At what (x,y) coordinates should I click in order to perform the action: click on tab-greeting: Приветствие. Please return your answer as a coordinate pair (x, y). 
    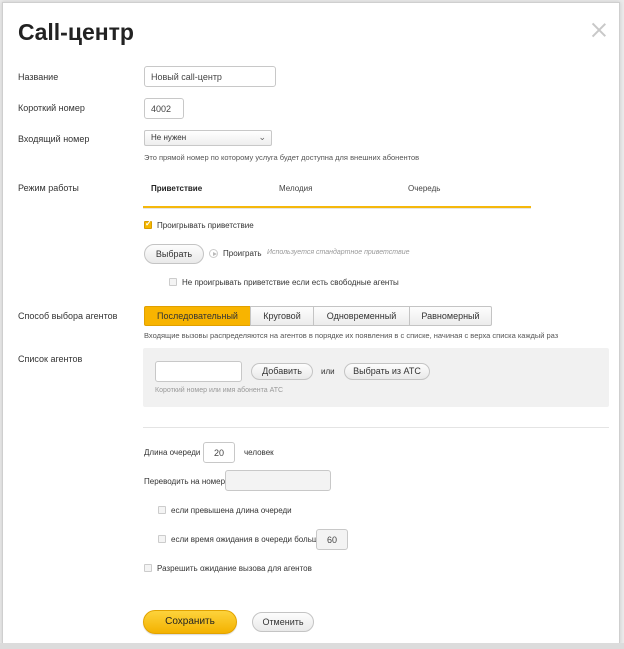
    Looking at the image, I should click on (176, 188).